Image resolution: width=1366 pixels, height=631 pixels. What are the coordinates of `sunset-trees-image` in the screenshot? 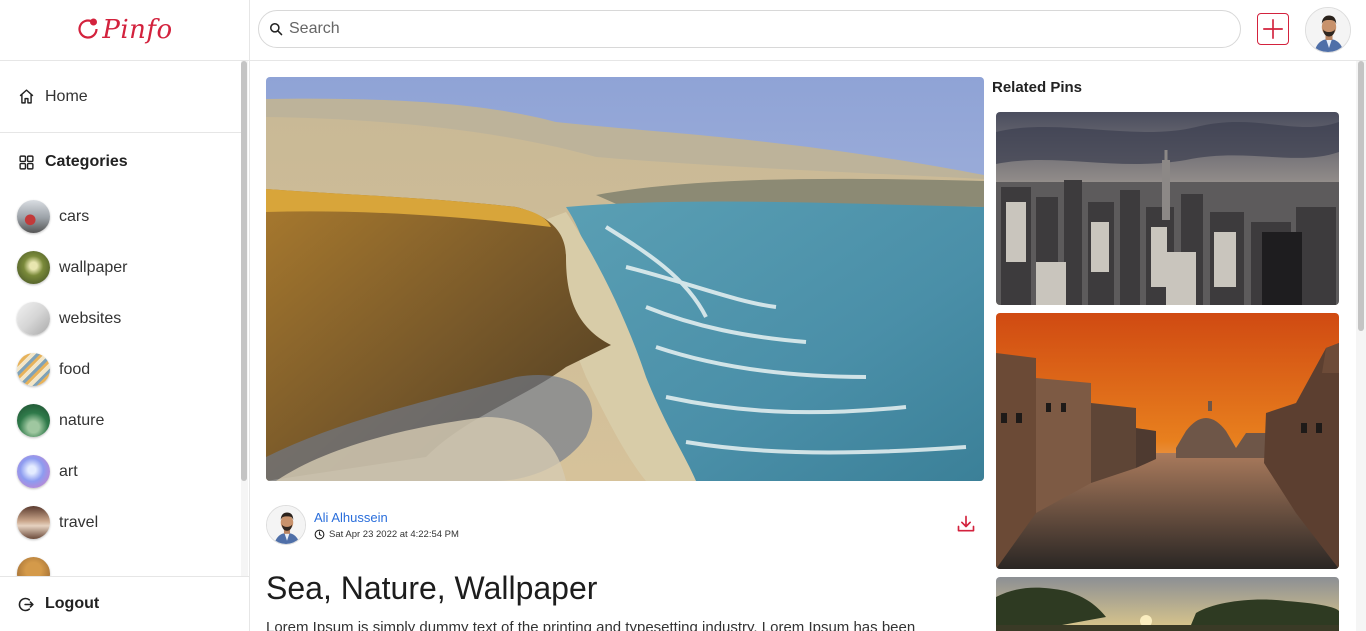 It's located at (1167, 604).